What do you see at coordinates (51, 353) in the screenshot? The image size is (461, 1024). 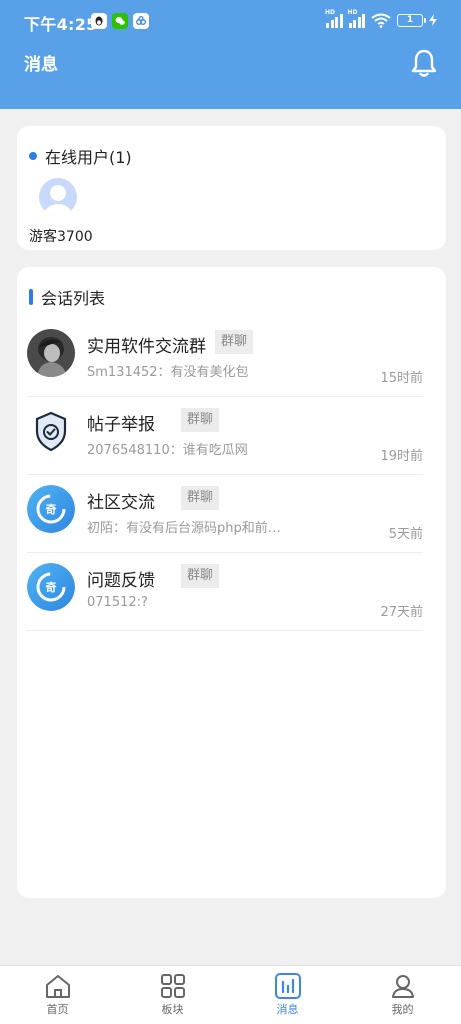 I see `photo-avatar` at bounding box center [51, 353].